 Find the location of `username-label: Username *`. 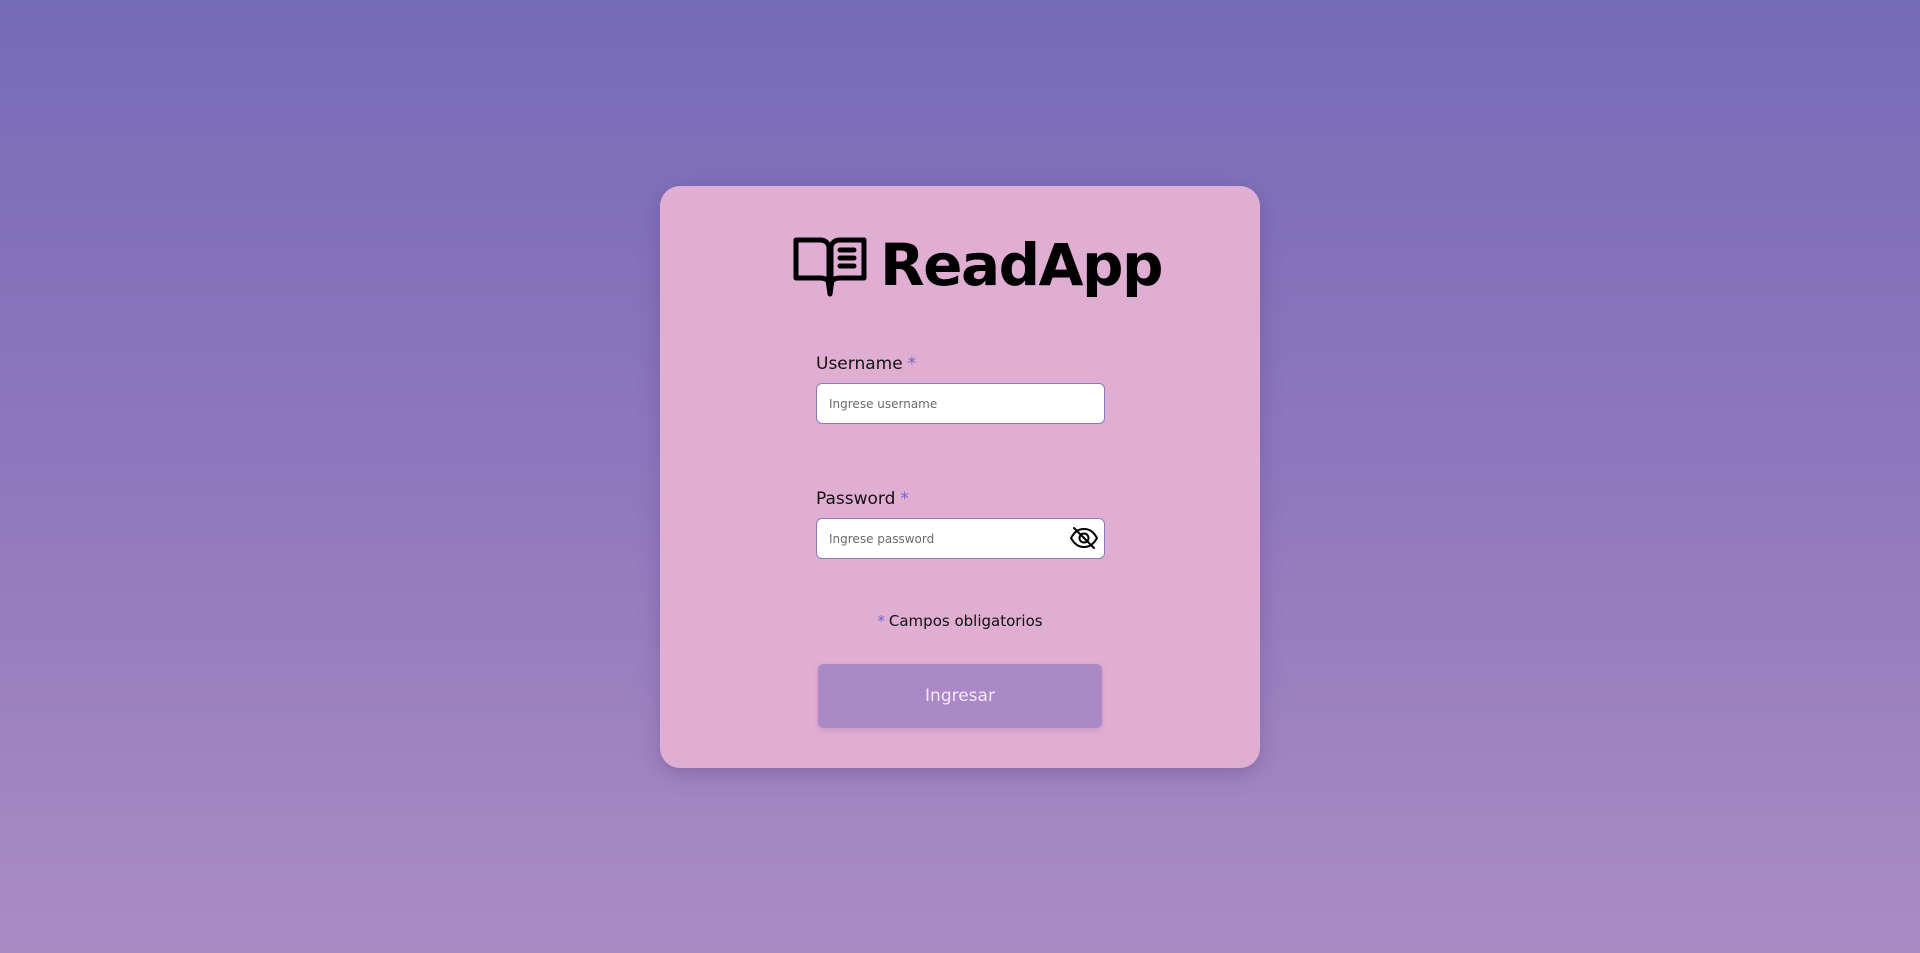

username-label: Username * is located at coordinates (960, 364).